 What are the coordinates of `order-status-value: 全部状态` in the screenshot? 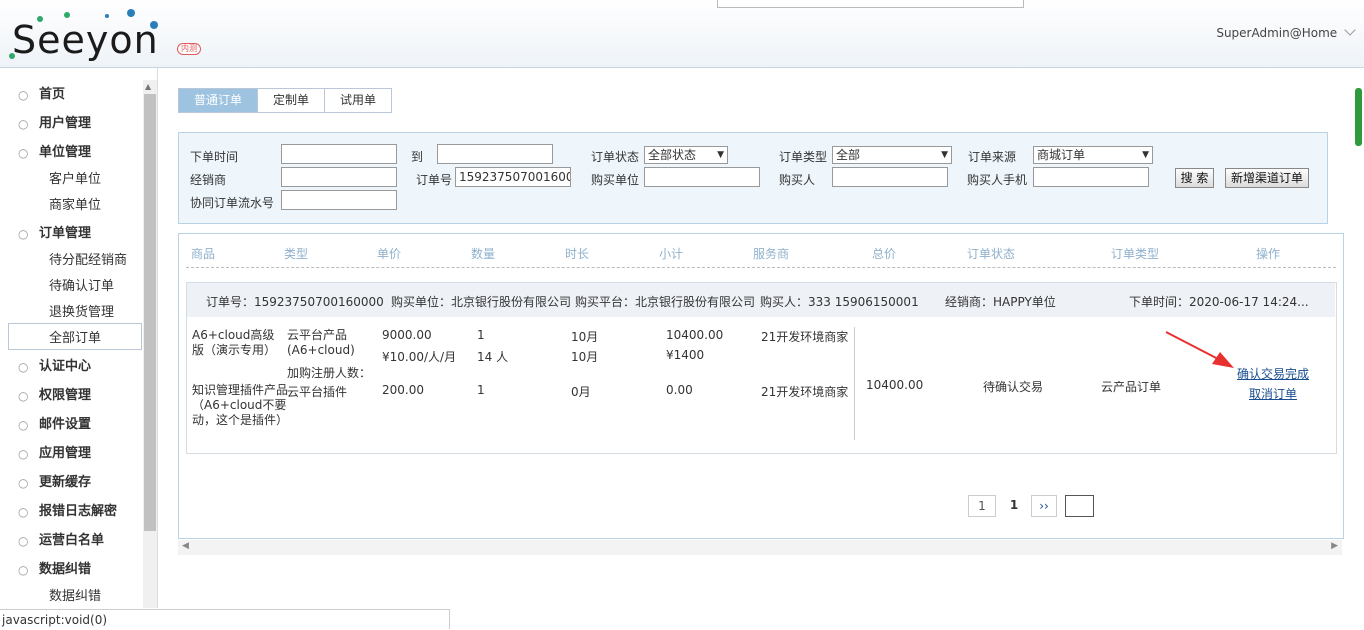 It's located at (672, 155).